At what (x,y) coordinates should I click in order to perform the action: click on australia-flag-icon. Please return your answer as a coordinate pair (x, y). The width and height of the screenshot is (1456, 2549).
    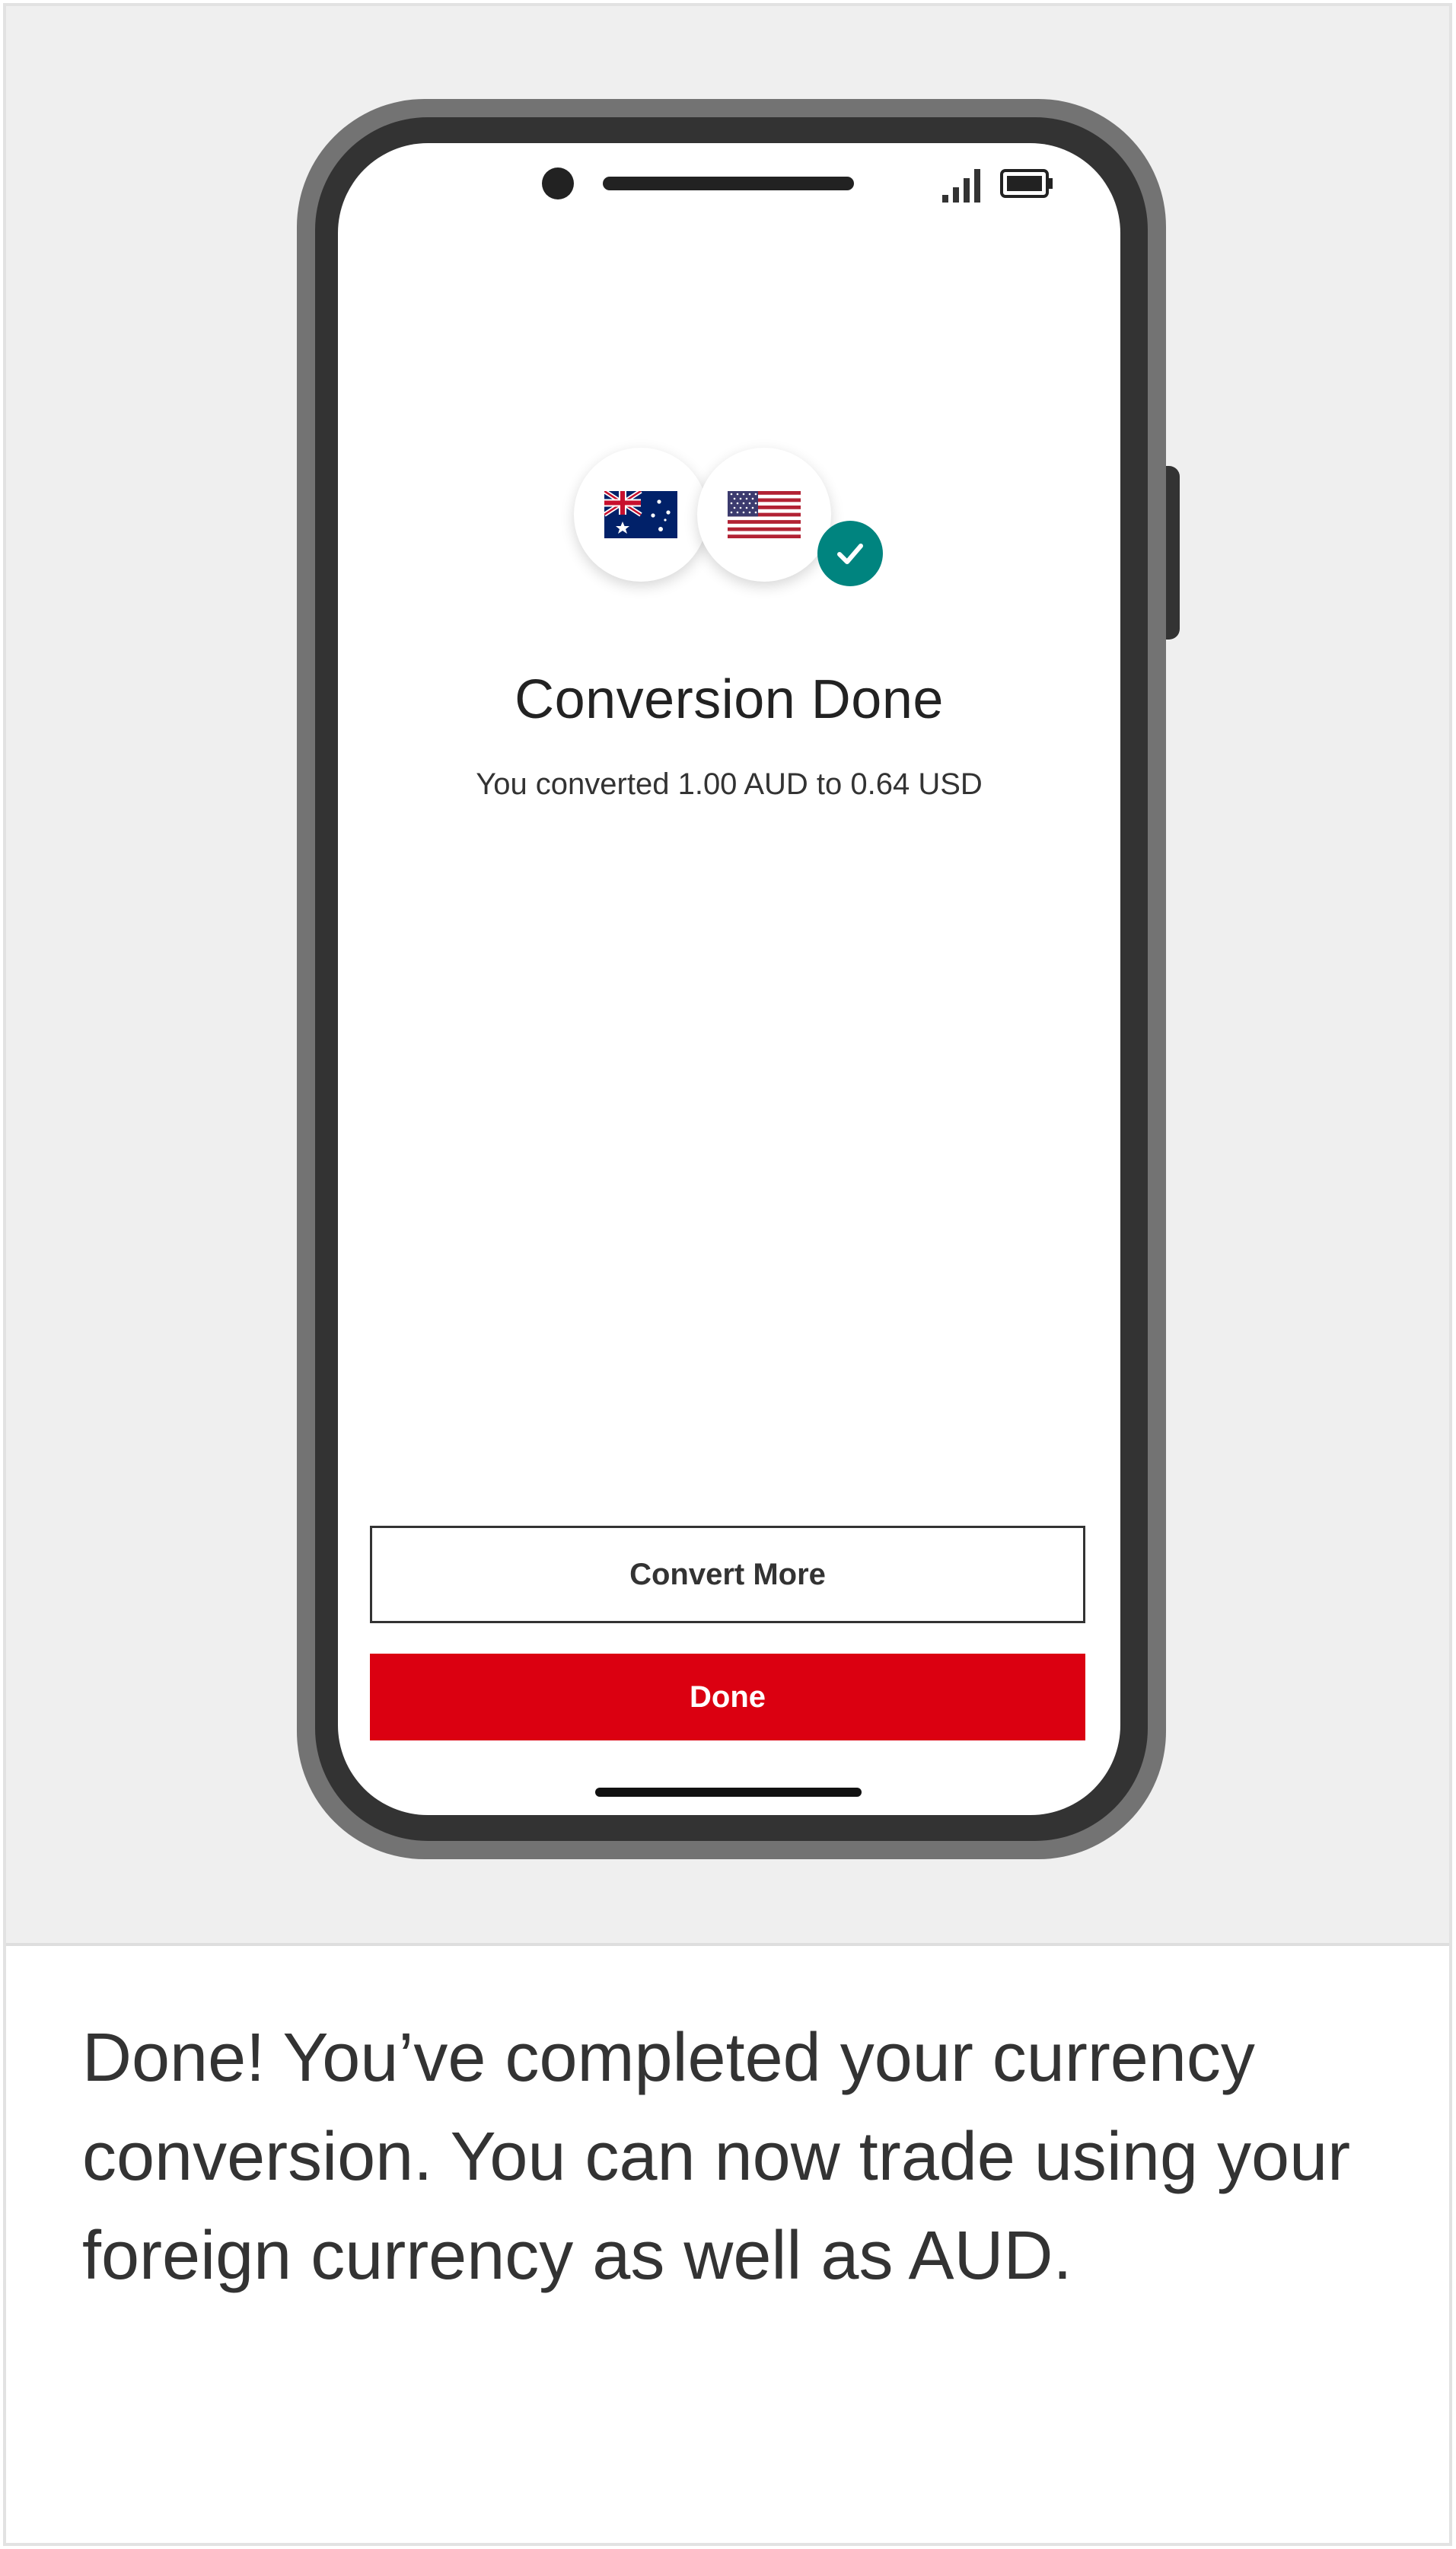
    Looking at the image, I should click on (641, 515).